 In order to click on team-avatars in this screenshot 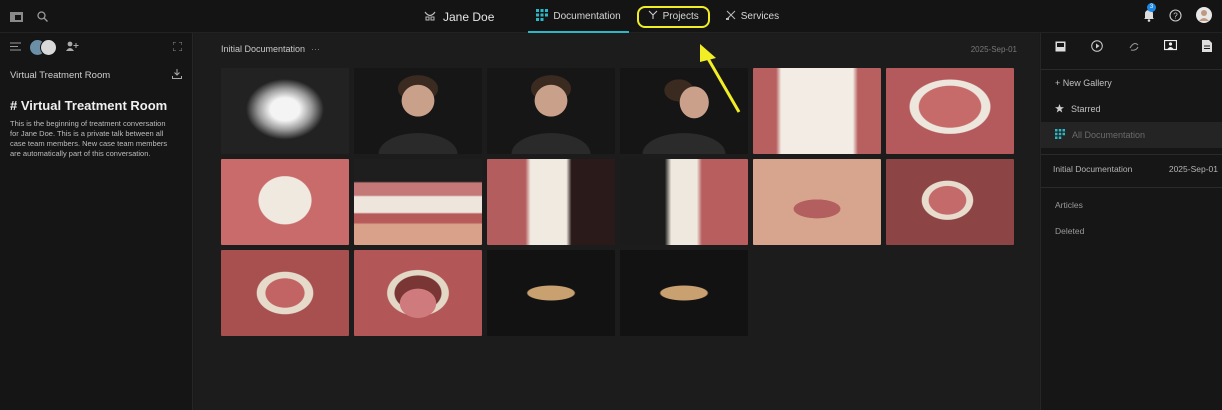, I will do `click(43, 47)`.